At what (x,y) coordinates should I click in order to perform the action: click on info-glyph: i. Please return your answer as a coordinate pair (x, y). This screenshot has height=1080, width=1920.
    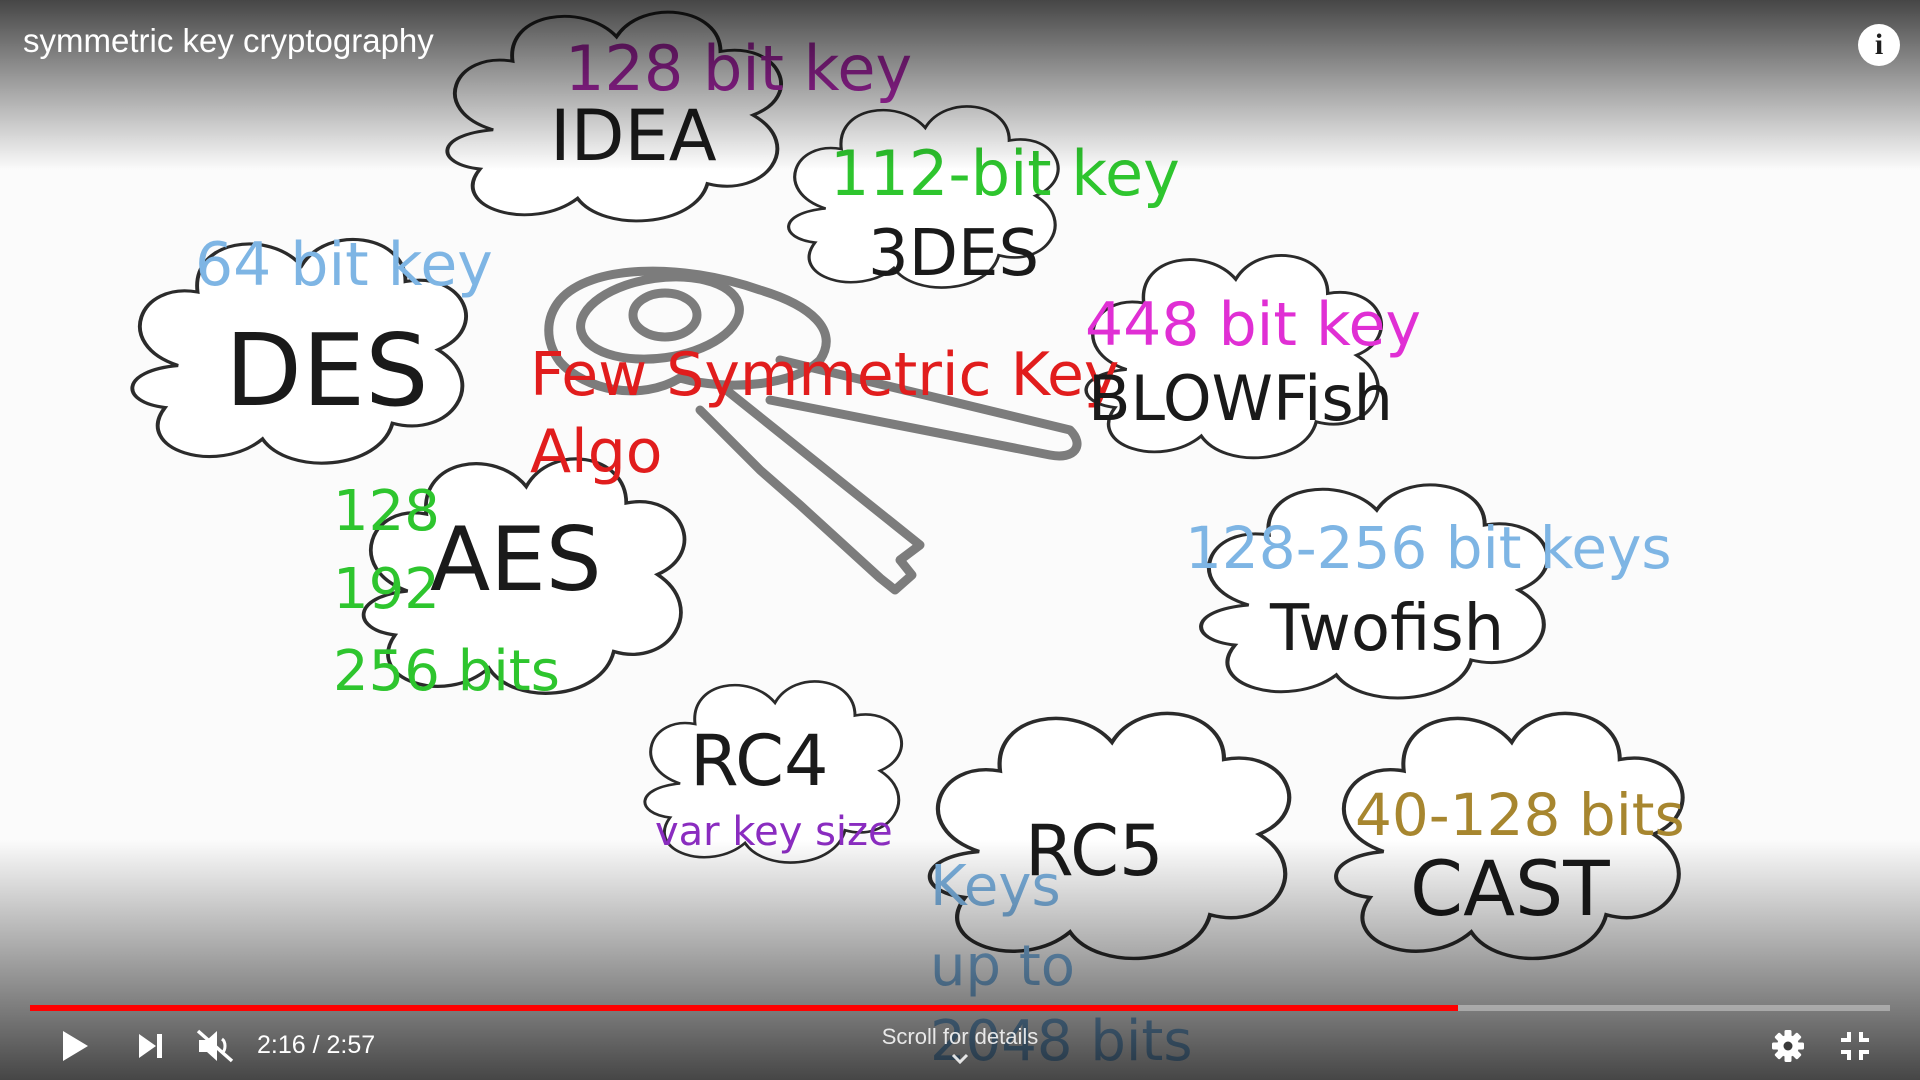
    Looking at the image, I should click on (1879, 44).